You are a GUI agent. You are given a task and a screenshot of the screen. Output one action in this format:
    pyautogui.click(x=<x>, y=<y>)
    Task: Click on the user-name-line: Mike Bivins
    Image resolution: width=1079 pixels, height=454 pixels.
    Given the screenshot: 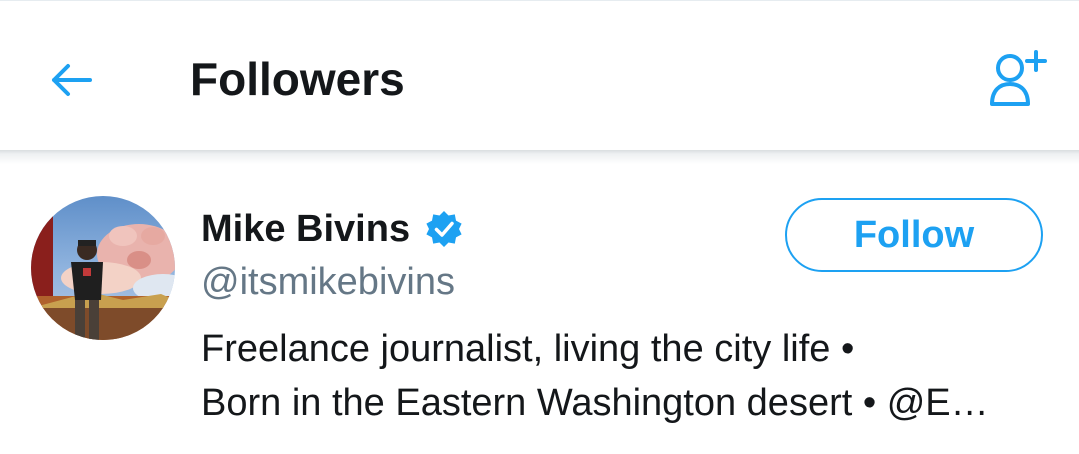 What is the action you would take?
    pyautogui.click(x=332, y=229)
    